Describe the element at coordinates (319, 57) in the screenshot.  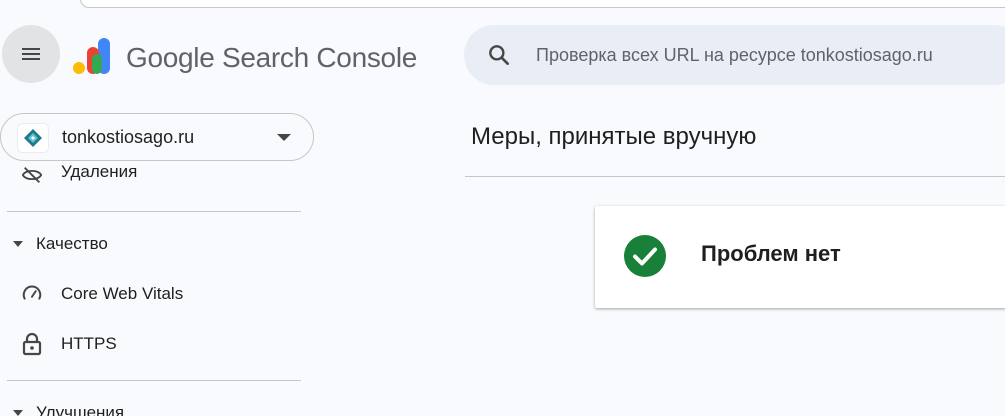
I see `product-name: Search Console` at that location.